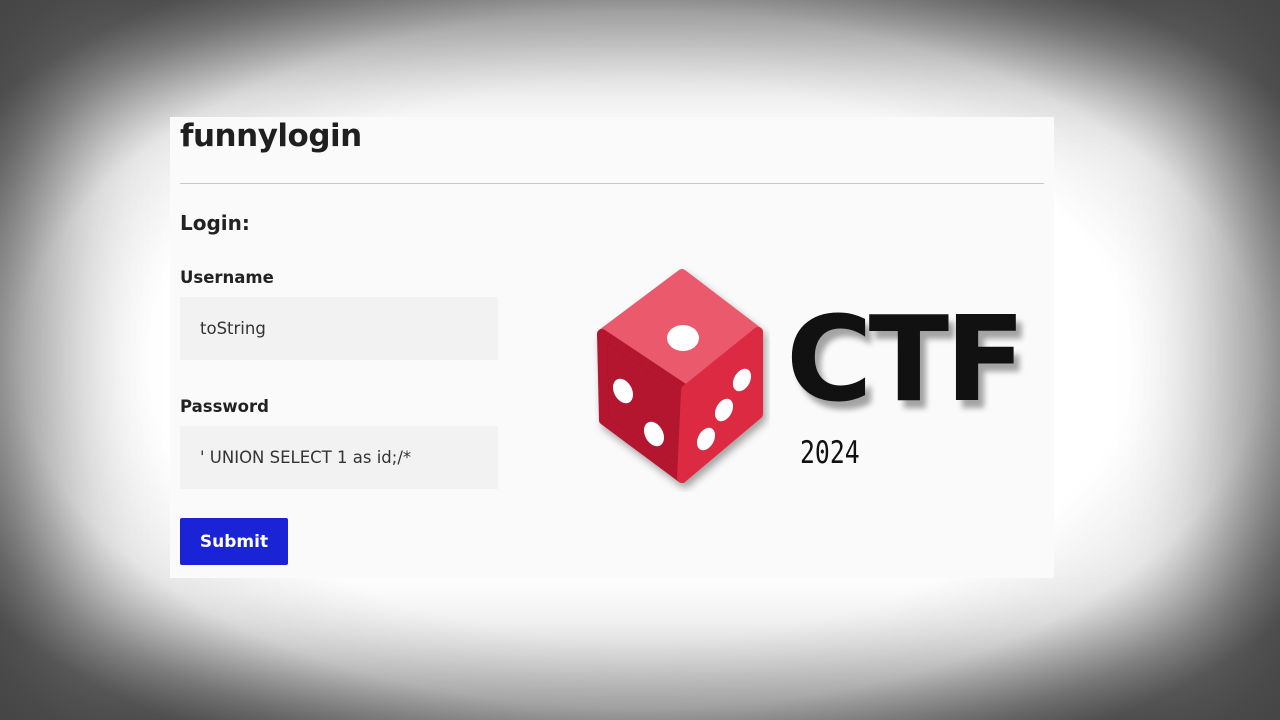  I want to click on password-label: Password, so click(224, 406).